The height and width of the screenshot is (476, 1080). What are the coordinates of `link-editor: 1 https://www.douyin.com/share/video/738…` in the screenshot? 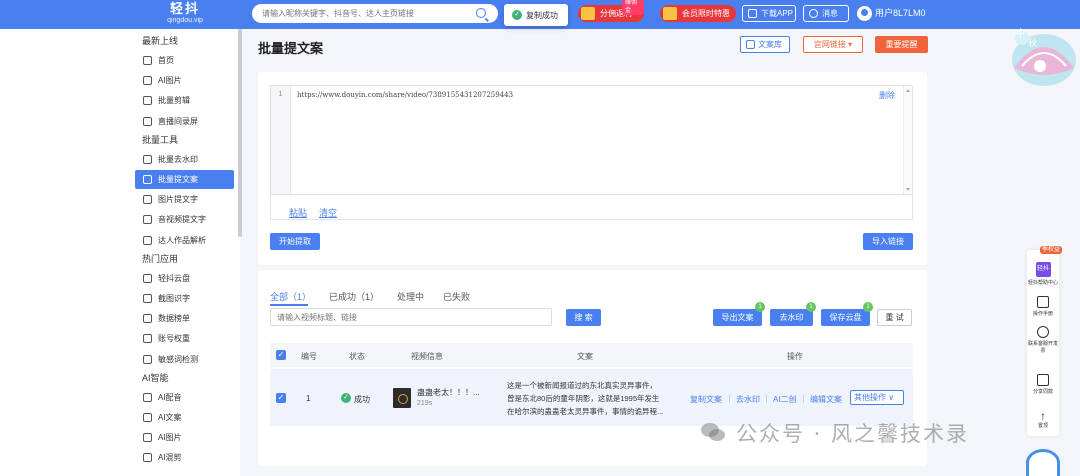 It's located at (591, 140).